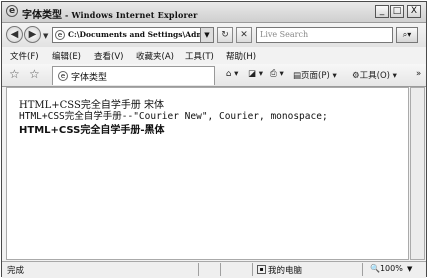 The height and width of the screenshot is (279, 429). I want to click on page-menu-button: ▤页面(P) ▾, so click(315, 75).